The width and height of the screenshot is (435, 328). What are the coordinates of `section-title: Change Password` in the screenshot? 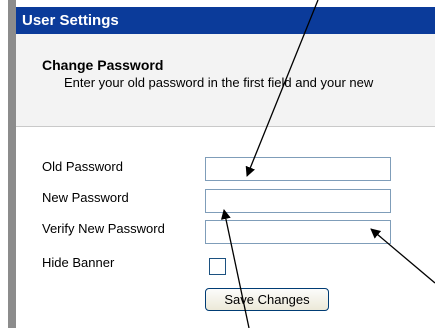 It's located at (103, 65).